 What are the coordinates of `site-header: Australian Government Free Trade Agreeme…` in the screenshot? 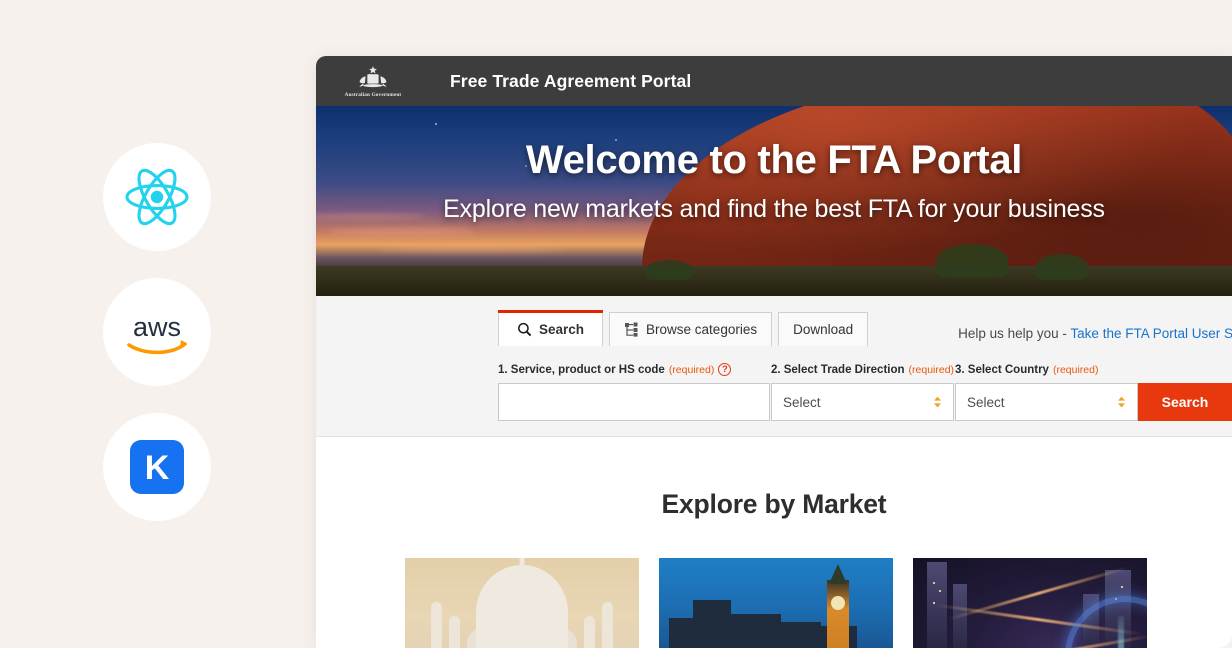 It's located at (774, 81).